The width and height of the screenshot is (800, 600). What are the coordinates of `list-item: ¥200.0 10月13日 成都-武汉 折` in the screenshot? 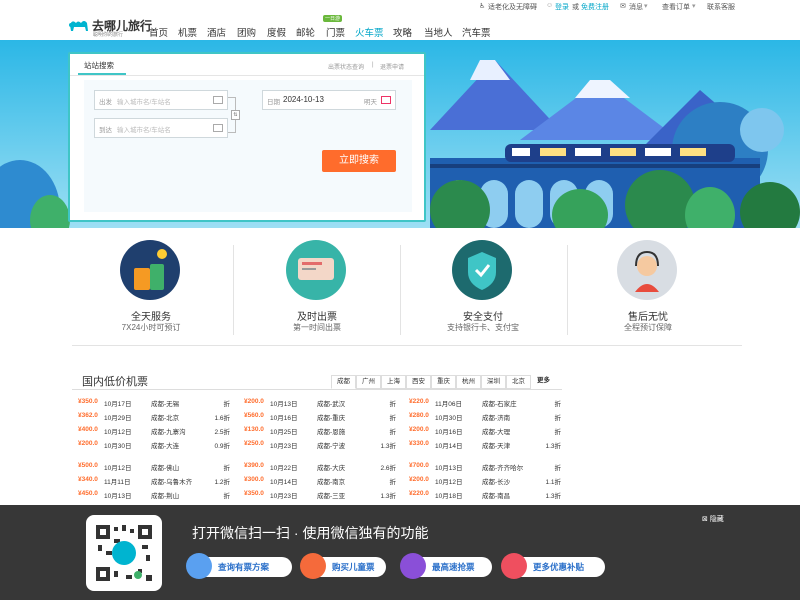 It's located at (320, 404).